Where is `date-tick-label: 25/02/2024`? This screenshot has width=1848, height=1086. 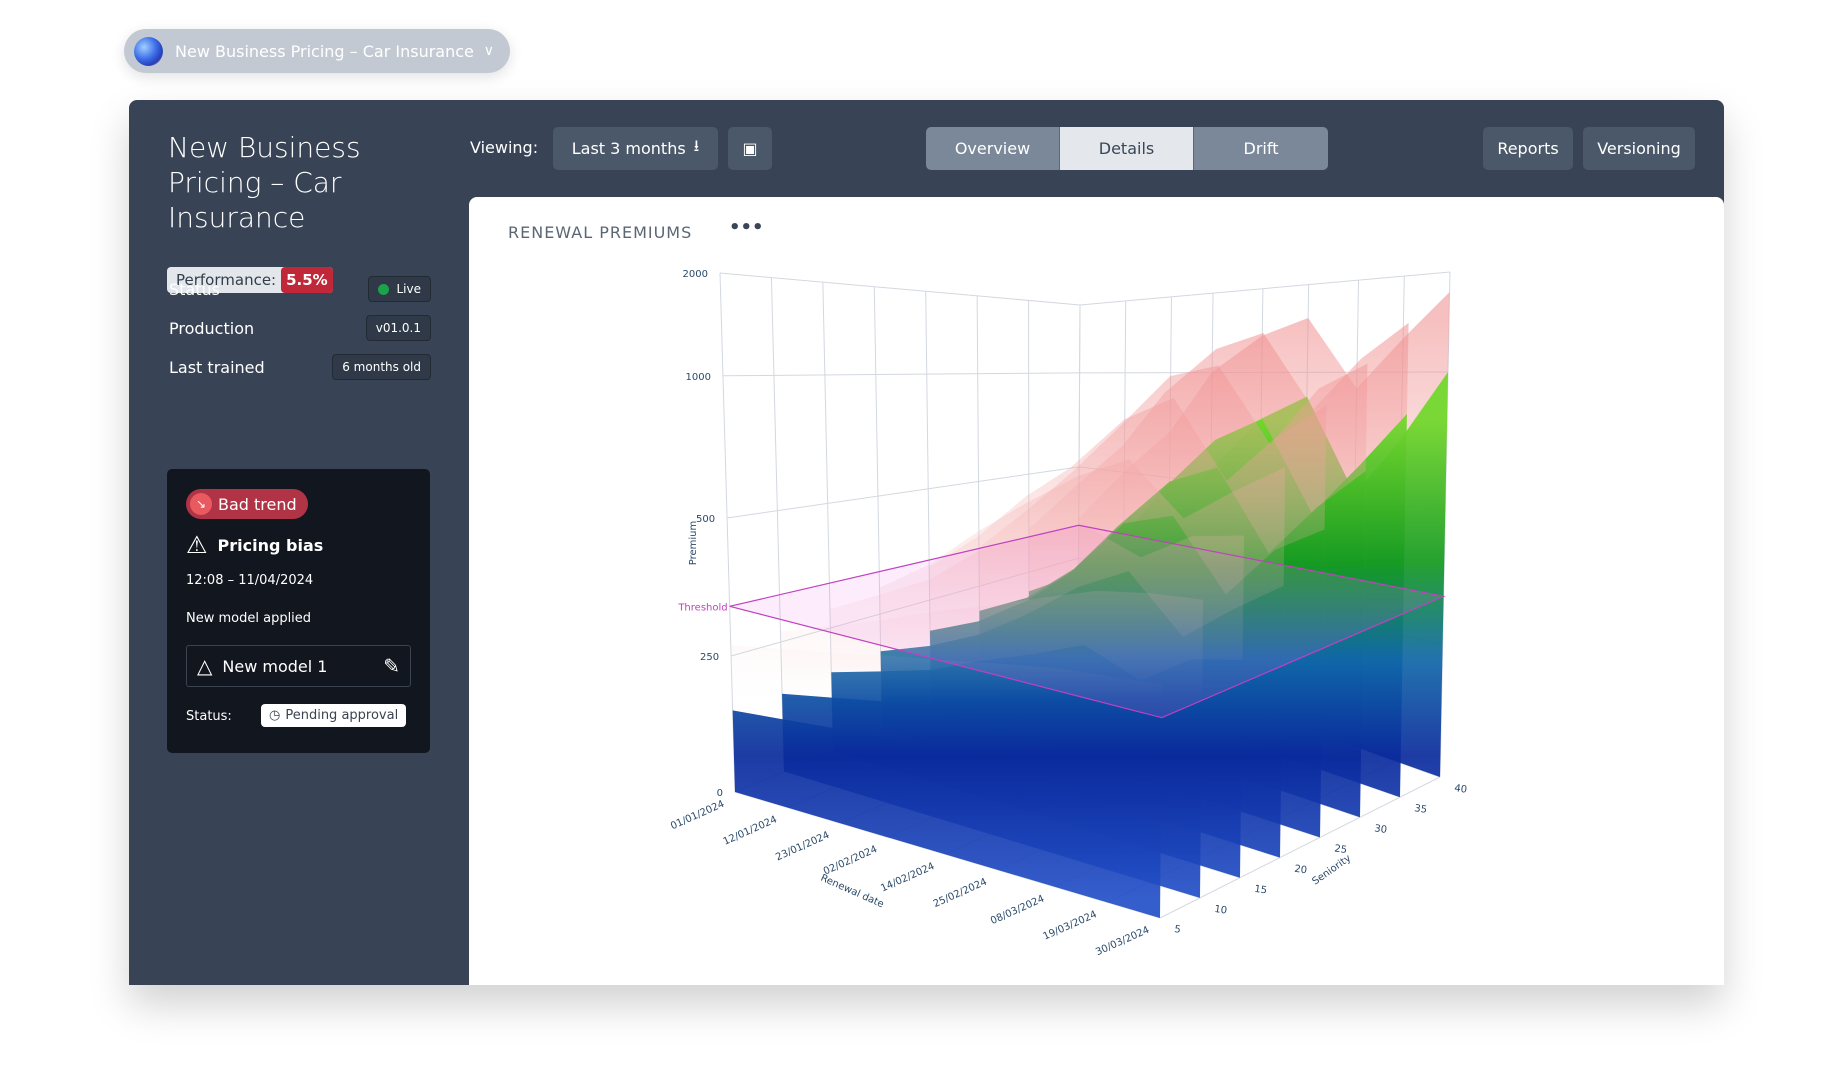 date-tick-label: 25/02/2024 is located at coordinates (960, 893).